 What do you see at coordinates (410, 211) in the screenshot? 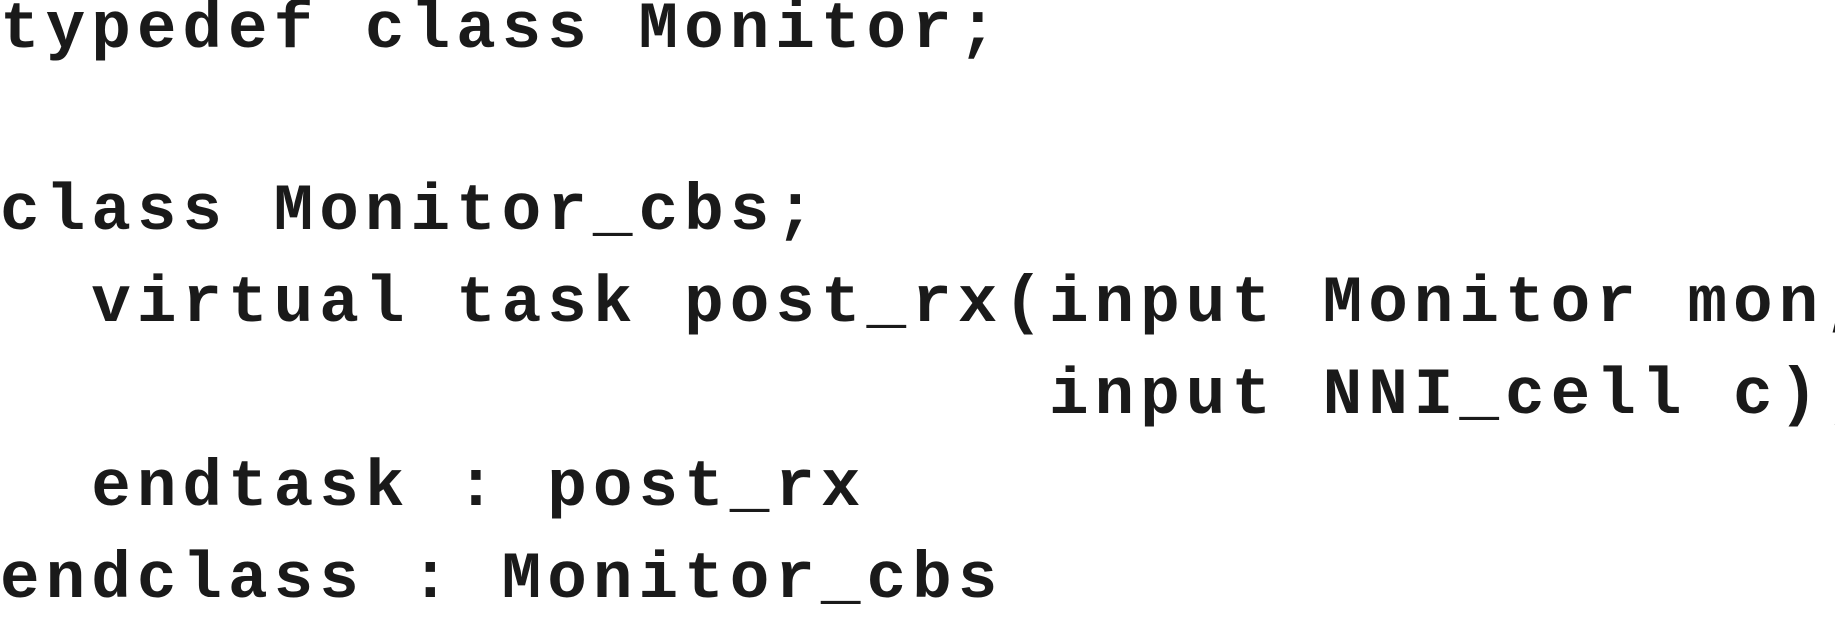
I see `code-line-class-decl: class Monitor_cbs;` at bounding box center [410, 211].